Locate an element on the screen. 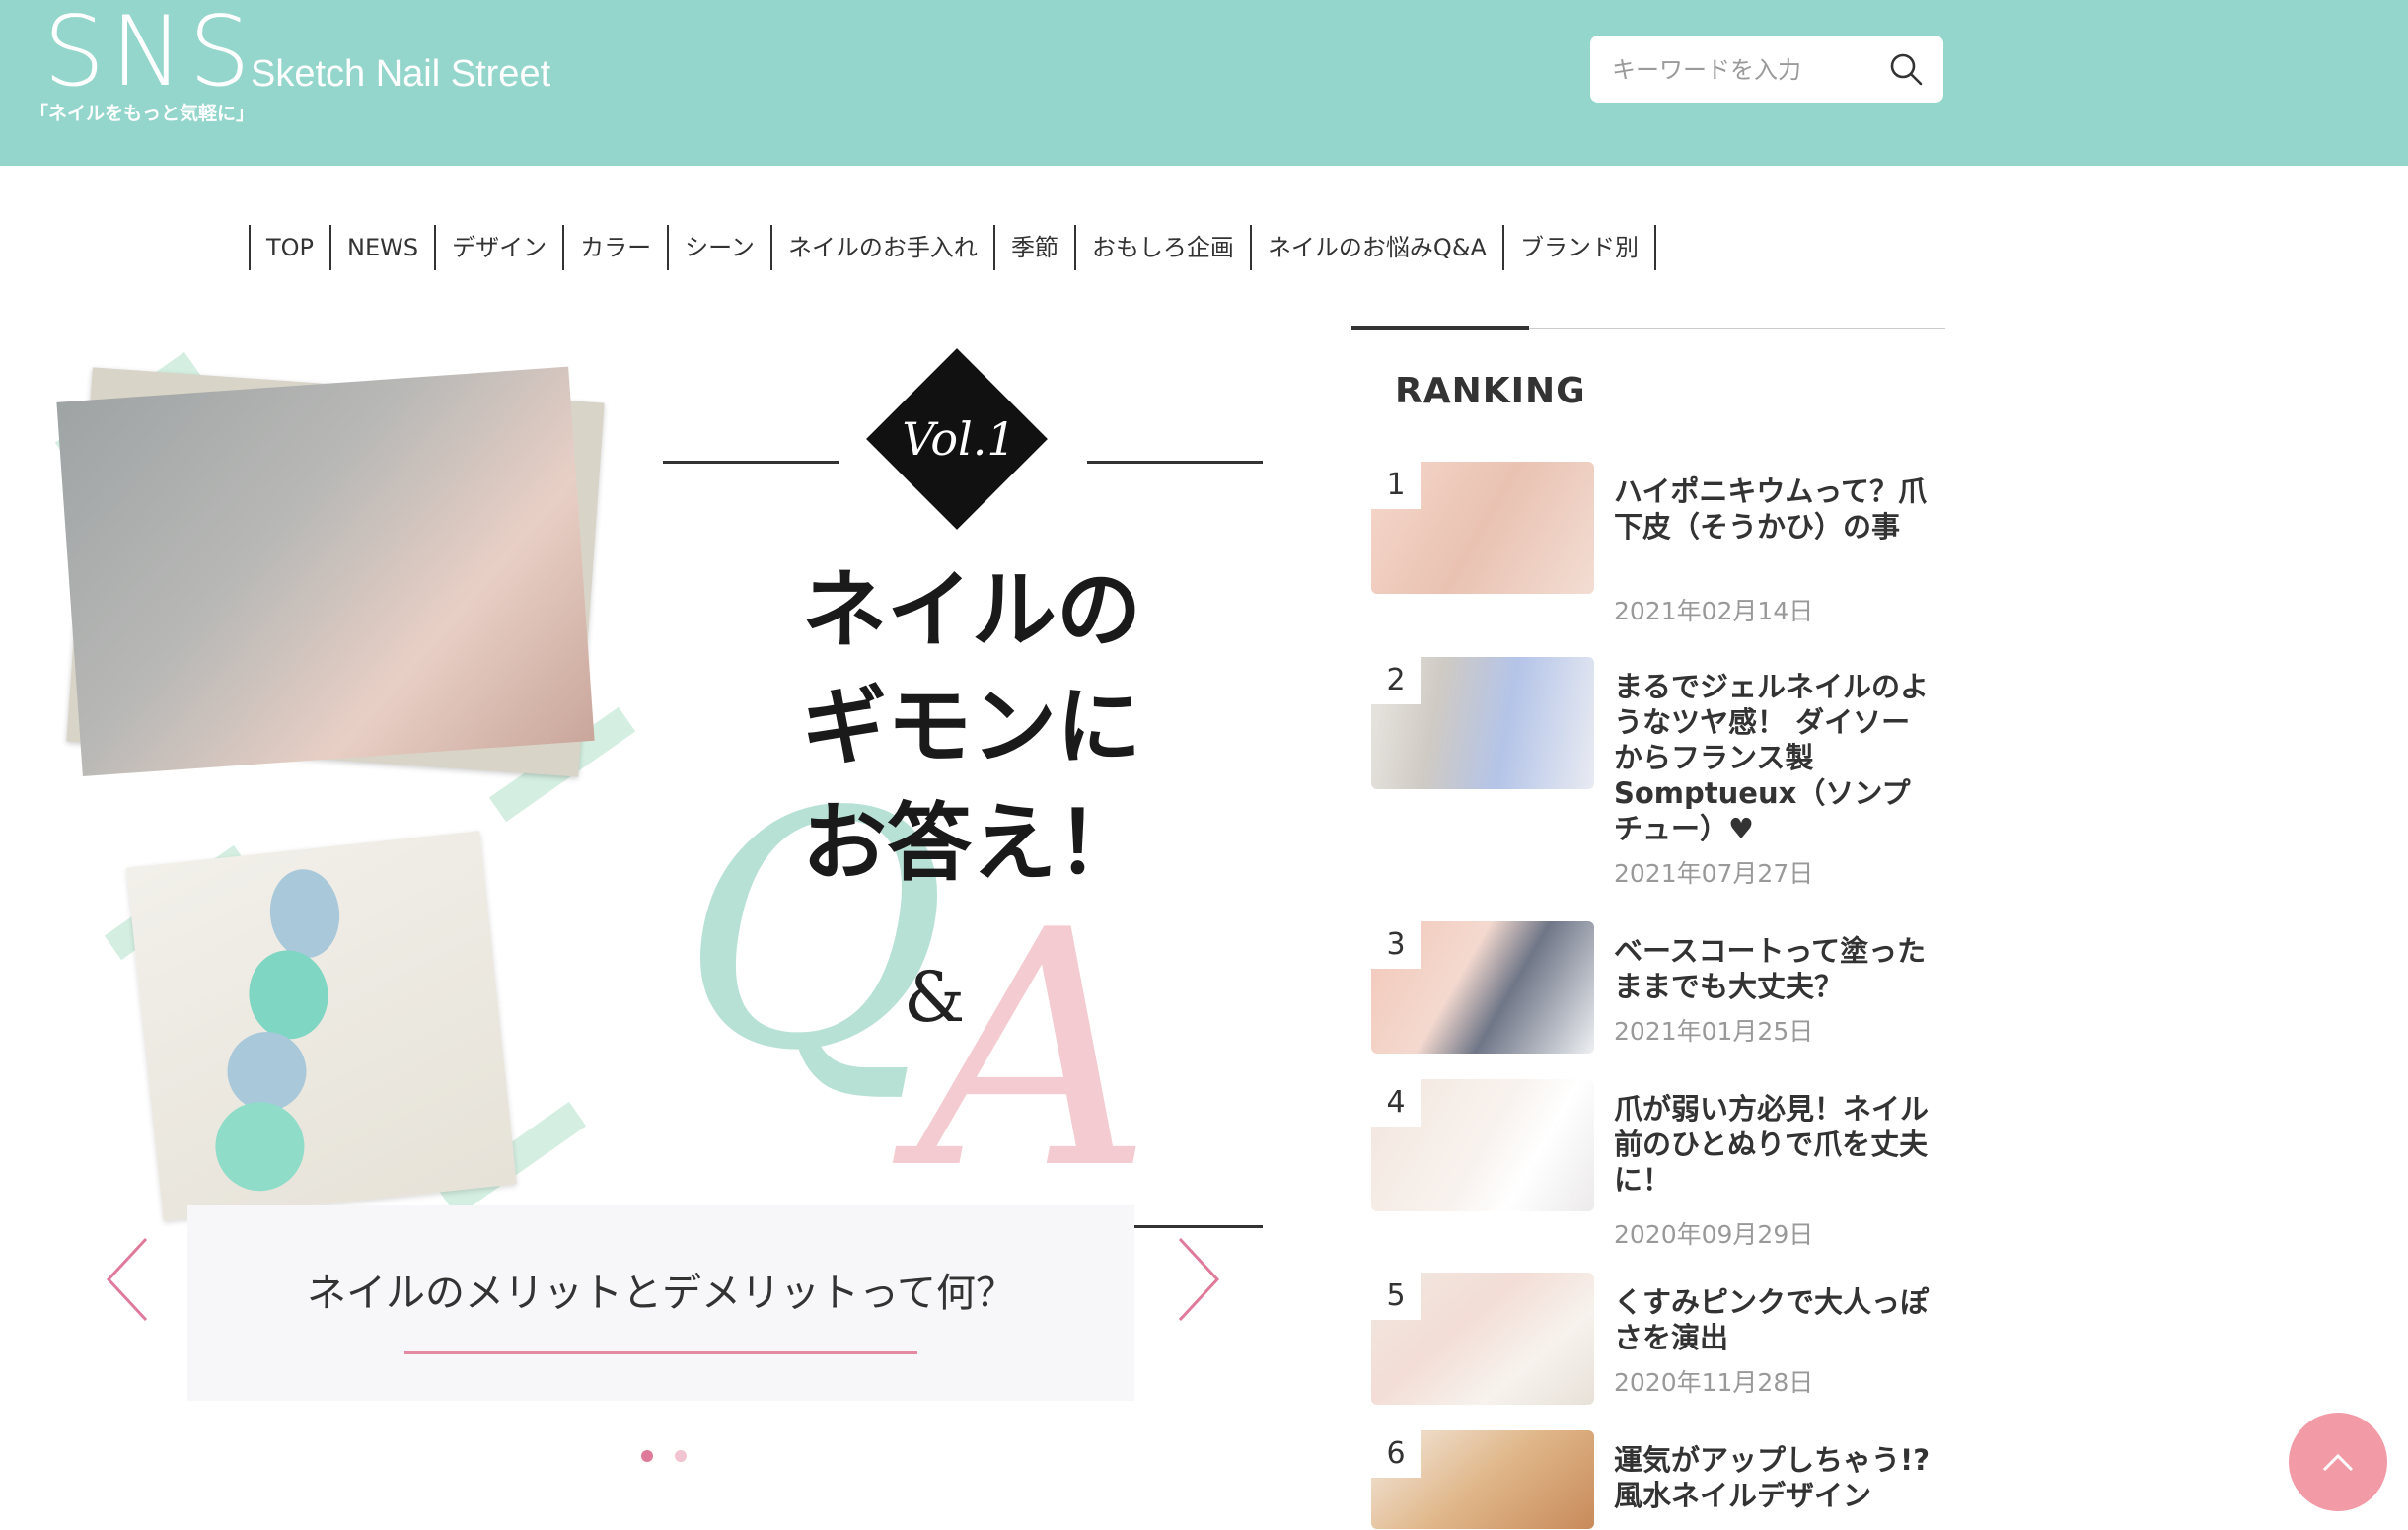 The height and width of the screenshot is (1530, 2408). ranking-title: RANKING is located at coordinates (1490, 391).